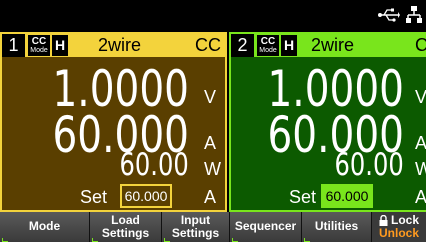  I want to click on load-settings-label-2: Settings, so click(125, 233).